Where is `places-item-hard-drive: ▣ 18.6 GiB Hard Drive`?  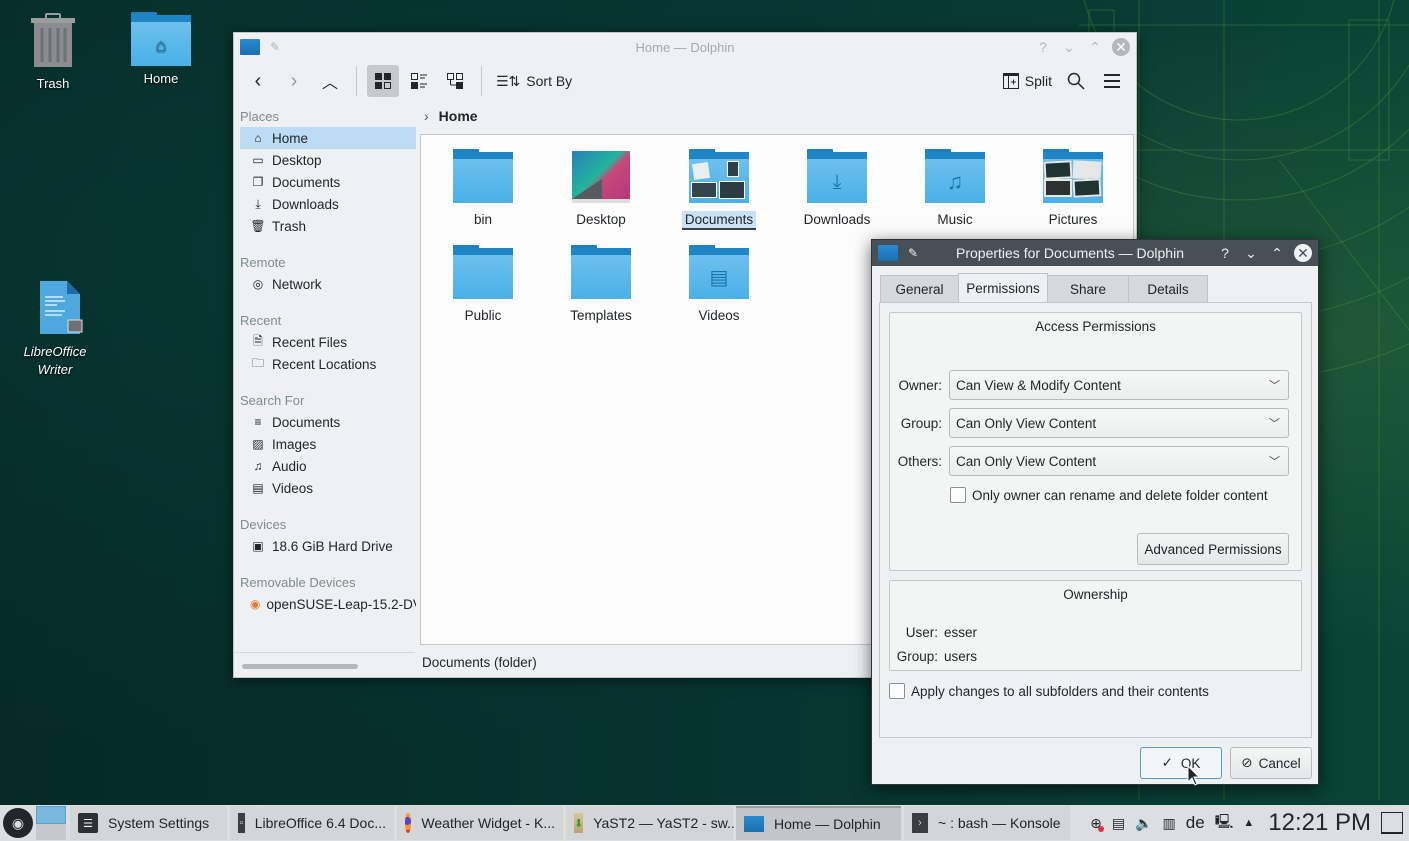 places-item-hard-drive: ▣ 18.6 GiB Hard Drive is located at coordinates (328, 546).